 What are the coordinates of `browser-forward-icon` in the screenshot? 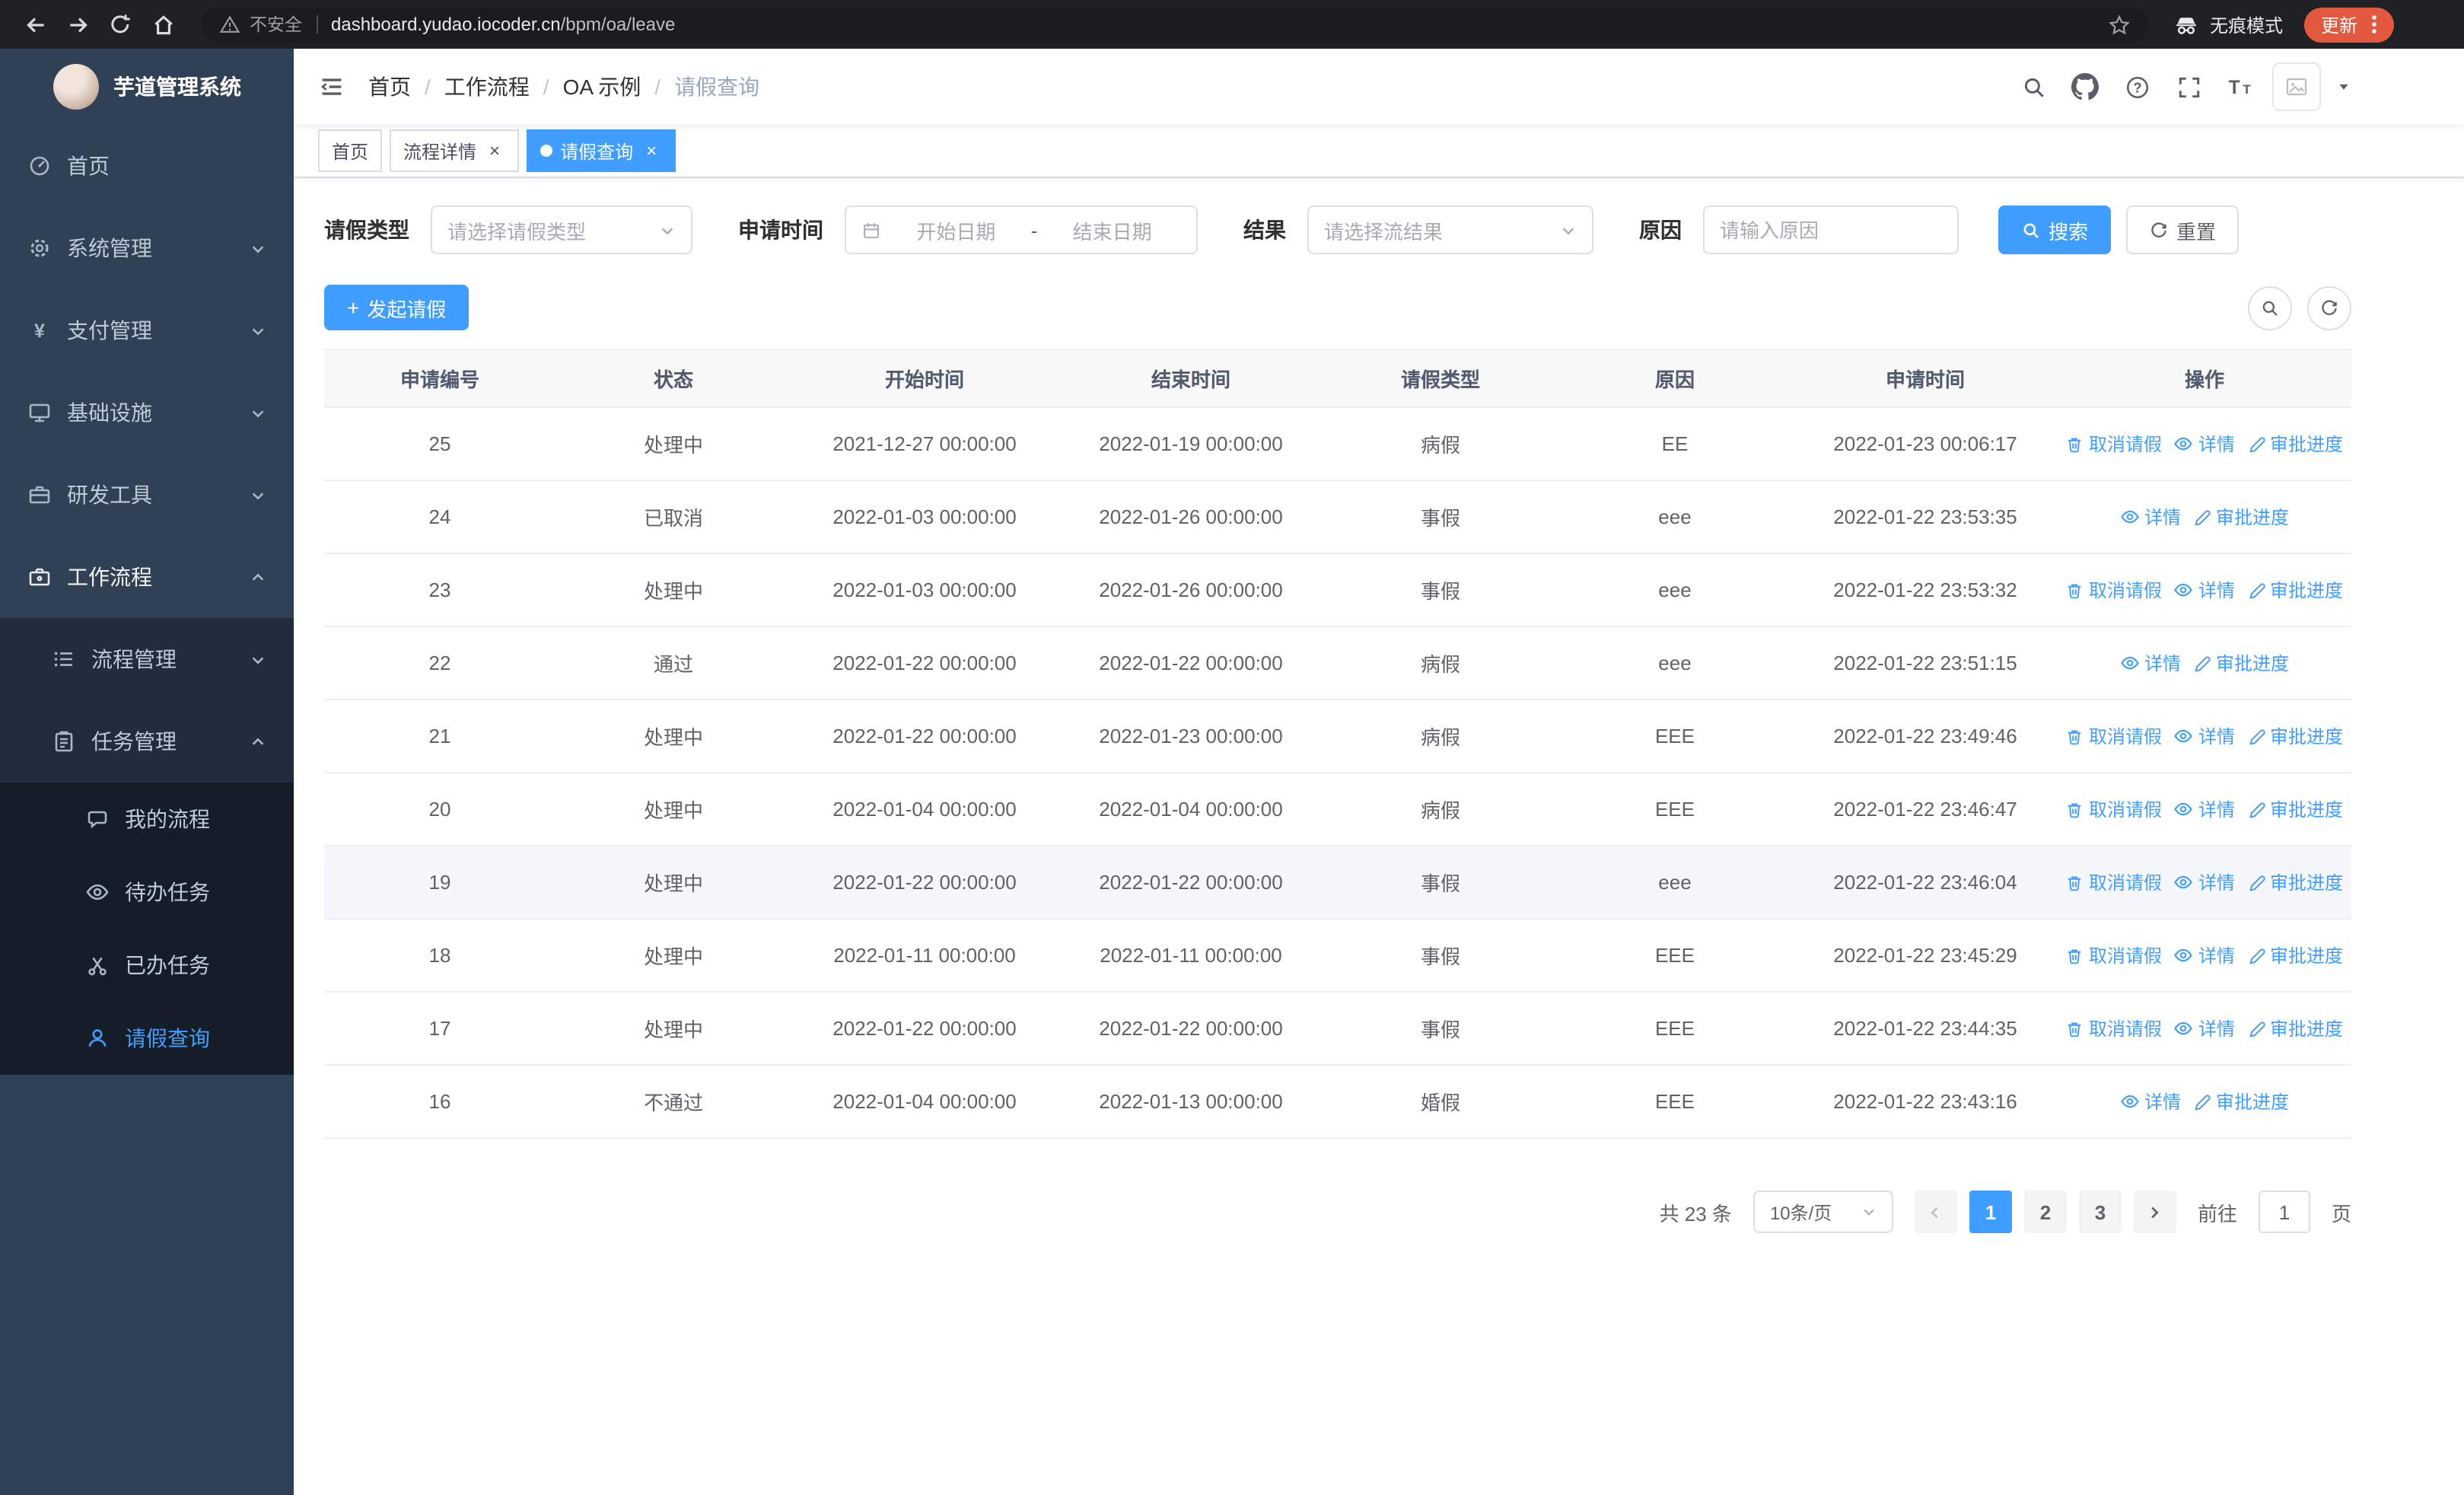 It's located at (77, 25).